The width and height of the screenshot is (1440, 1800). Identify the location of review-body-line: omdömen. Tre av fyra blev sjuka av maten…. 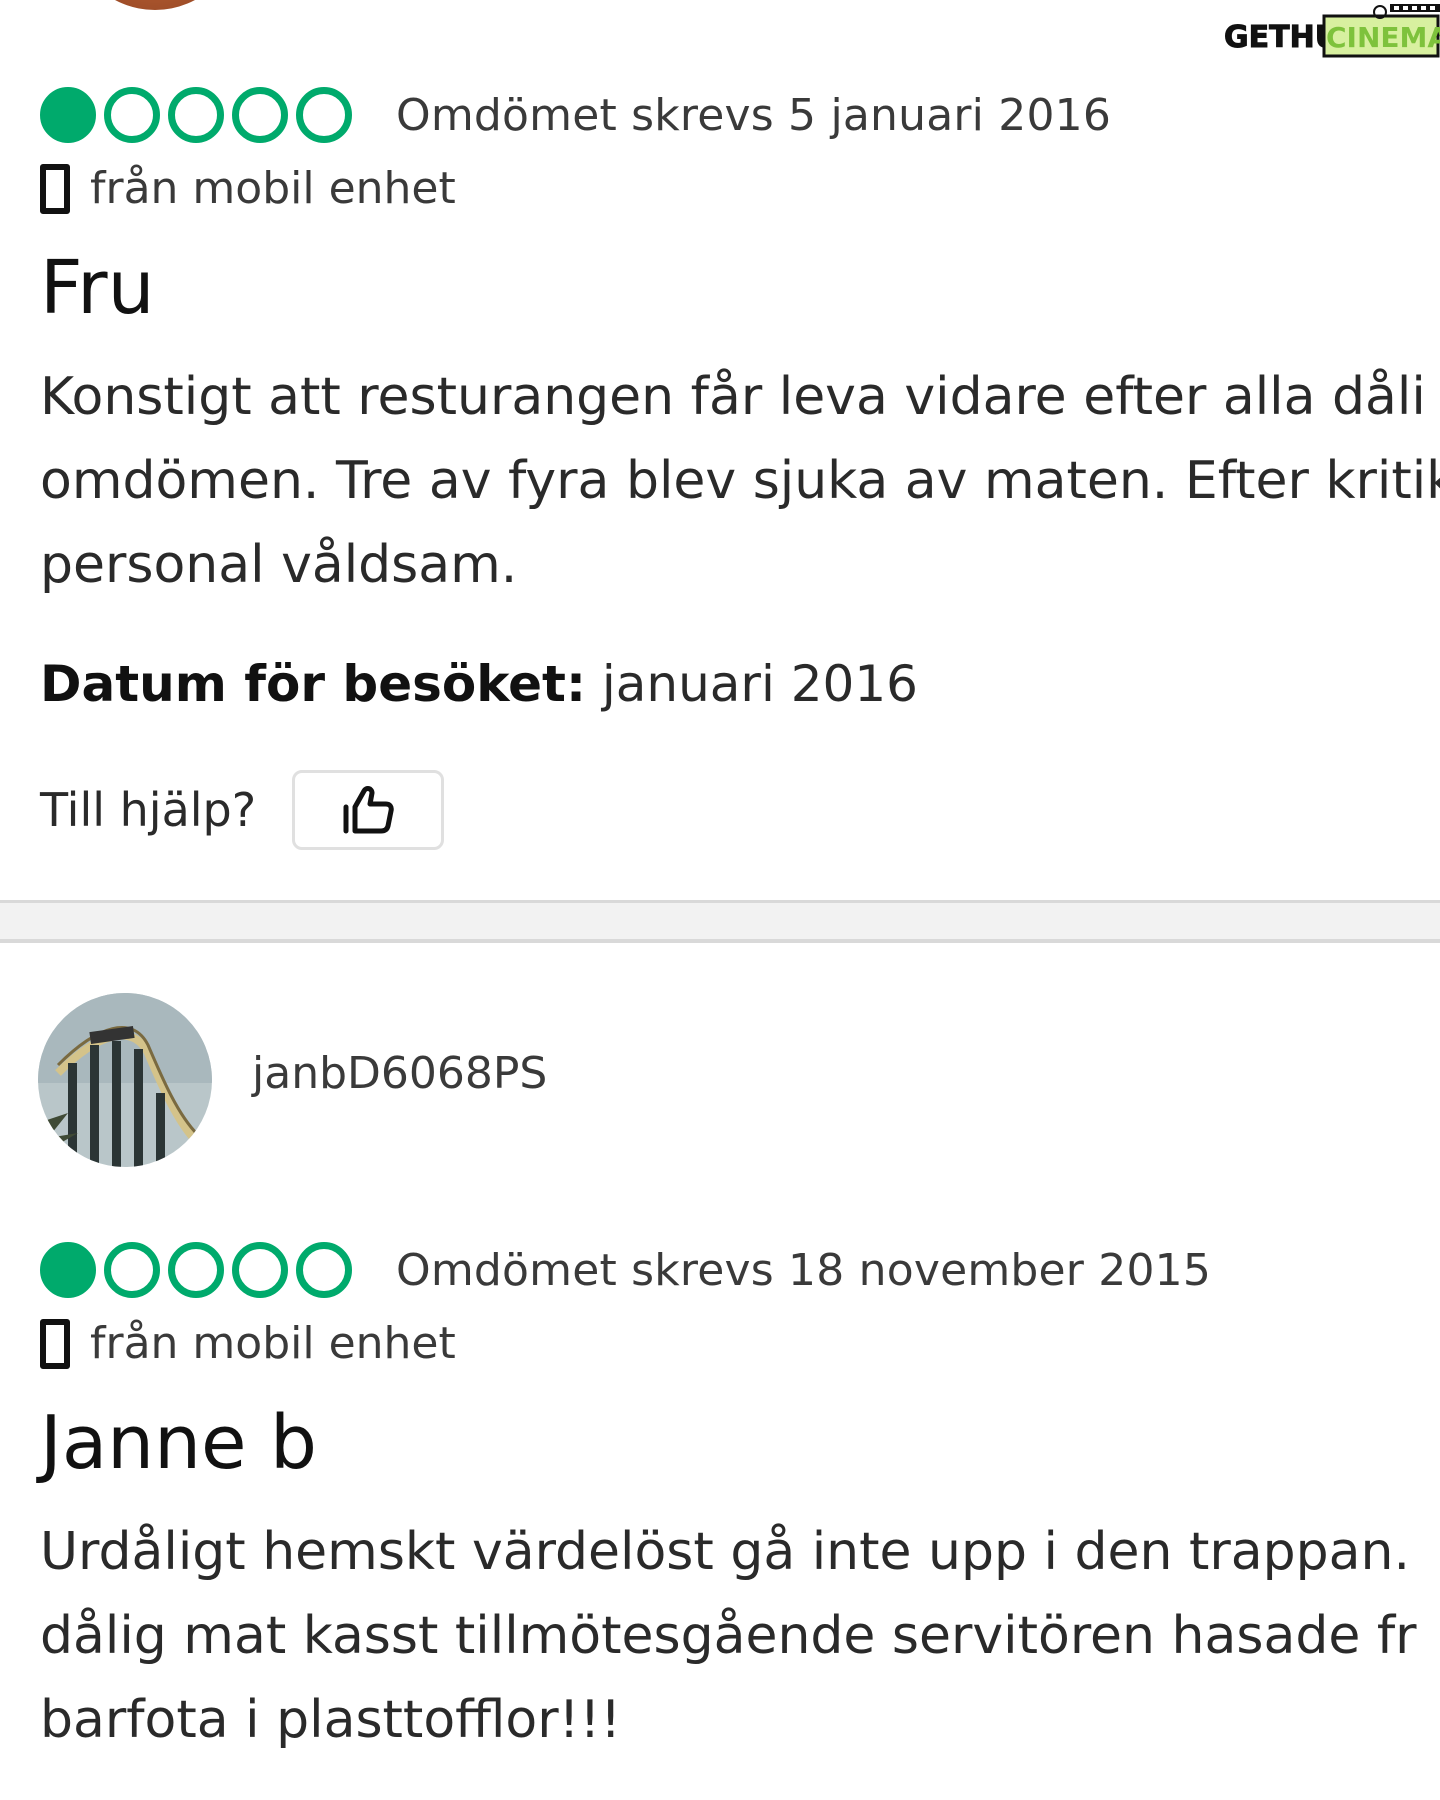
(740, 481).